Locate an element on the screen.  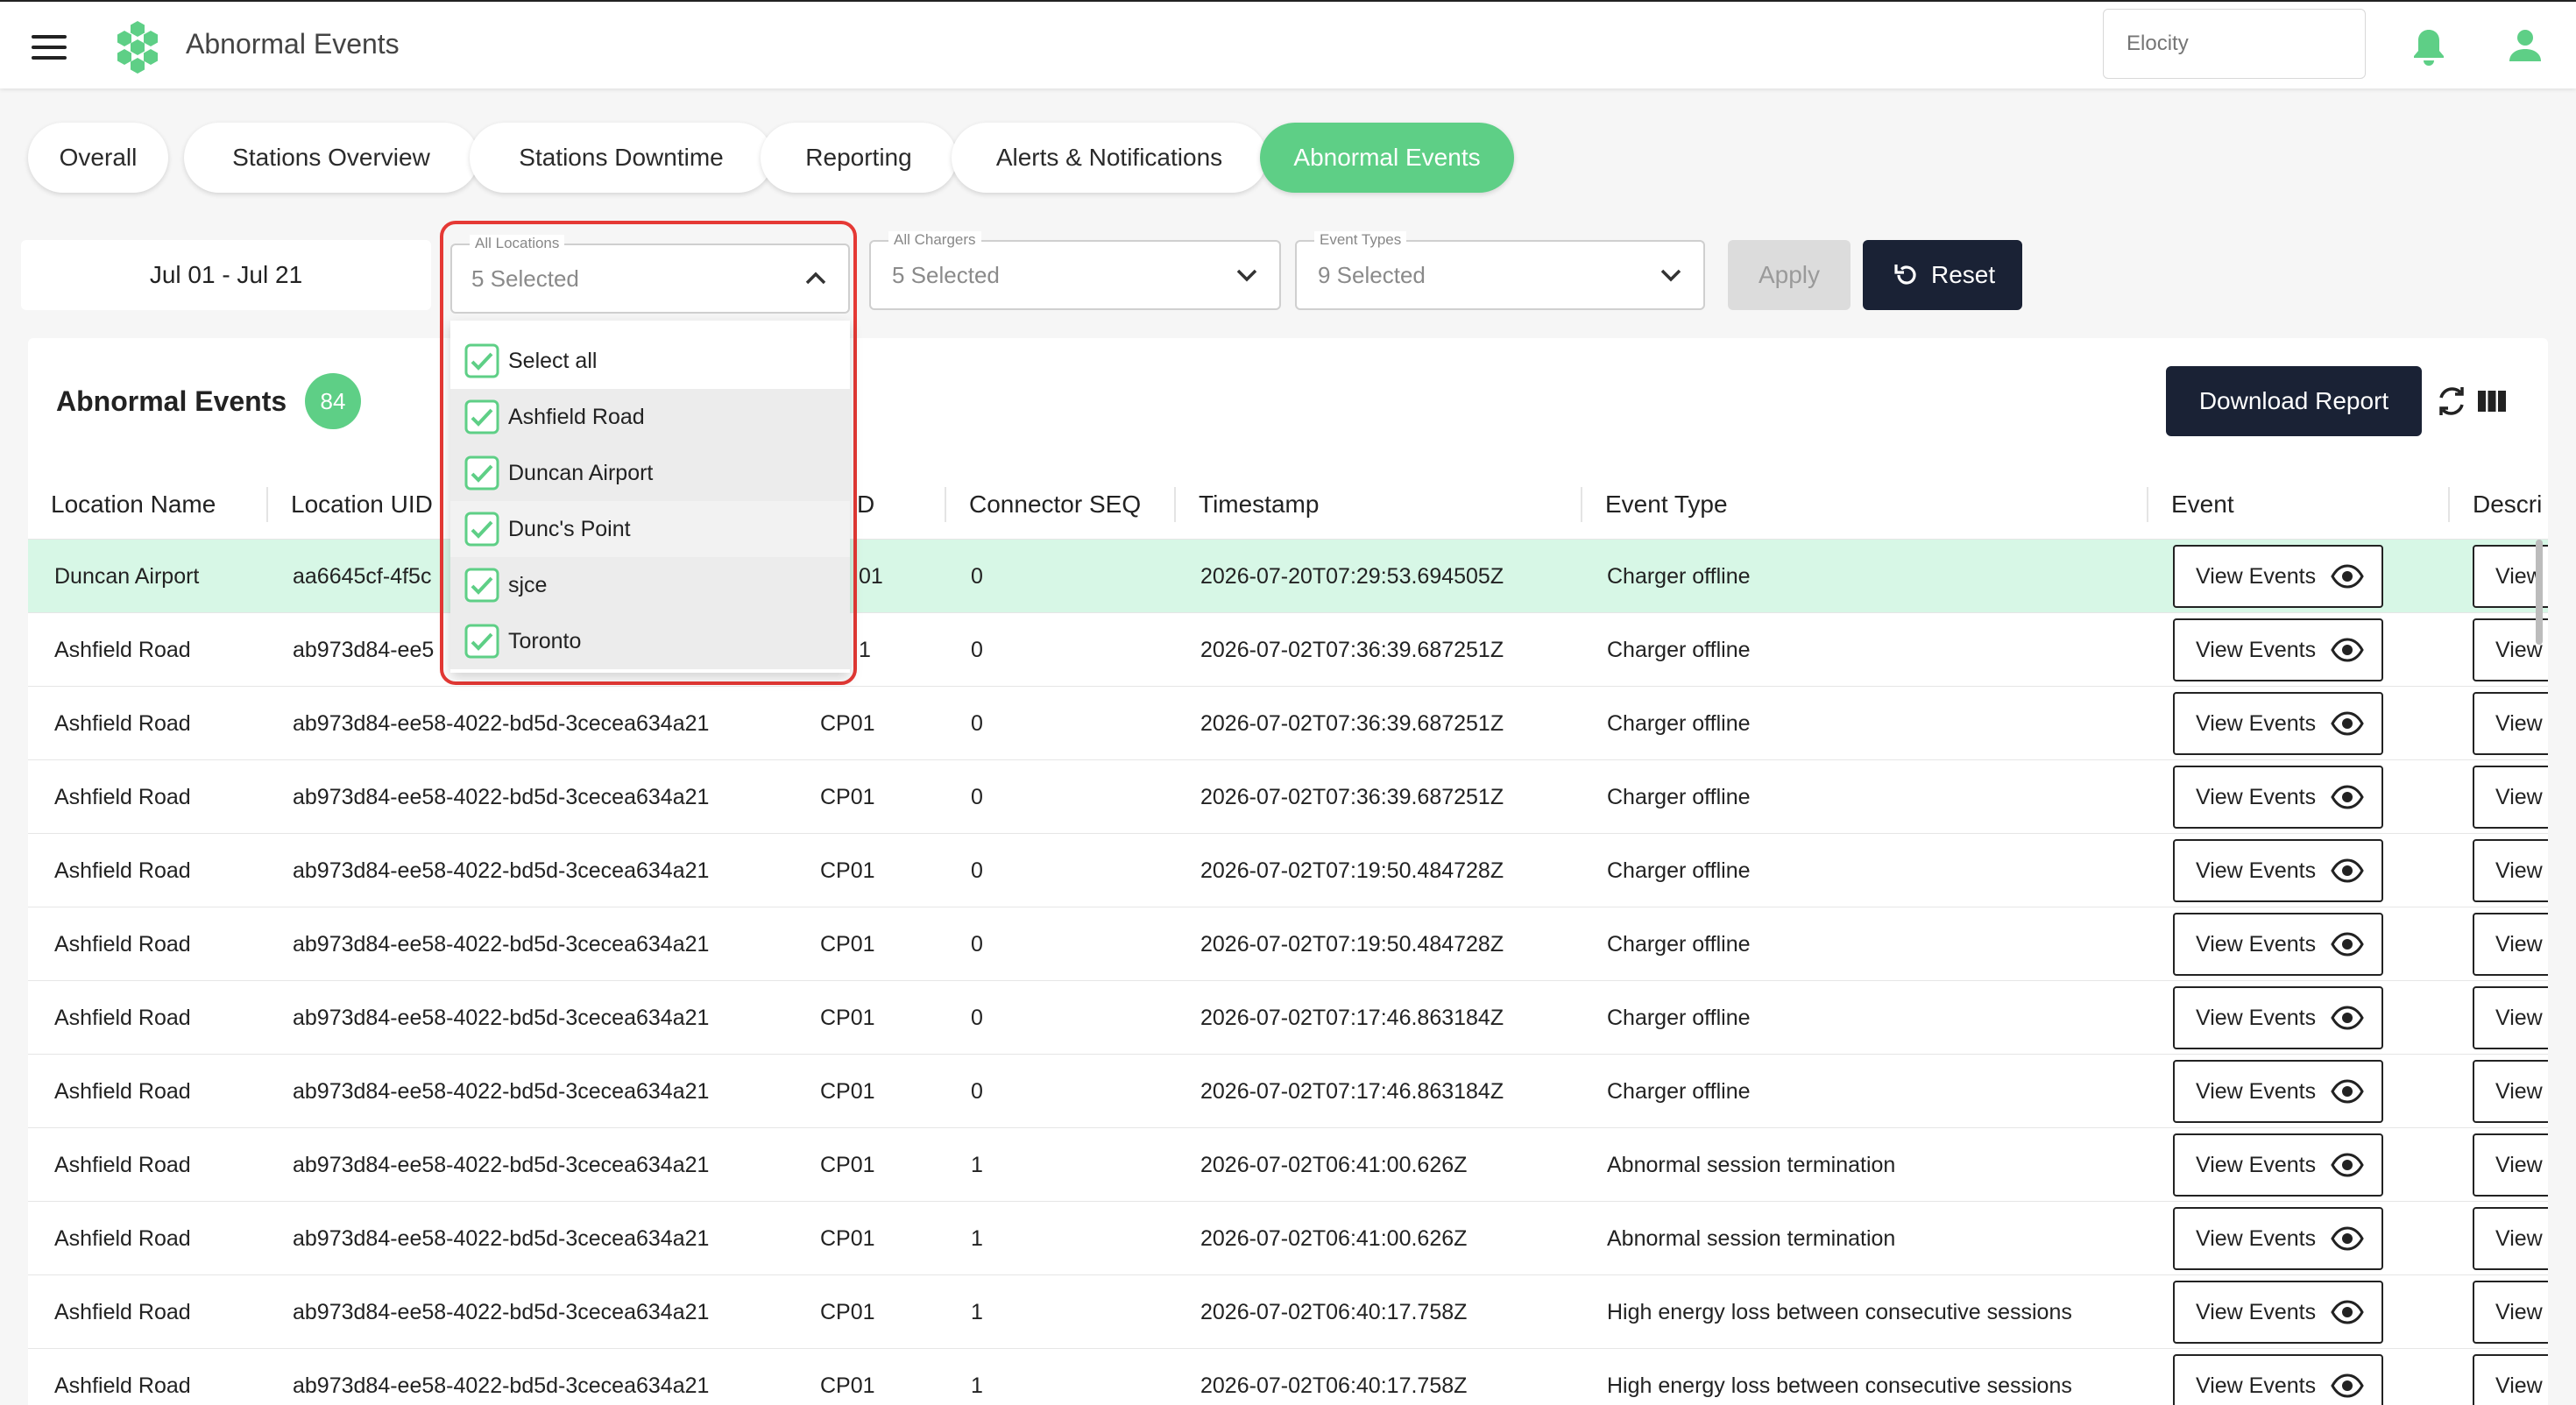
reset-button: Reset is located at coordinates (1942, 275).